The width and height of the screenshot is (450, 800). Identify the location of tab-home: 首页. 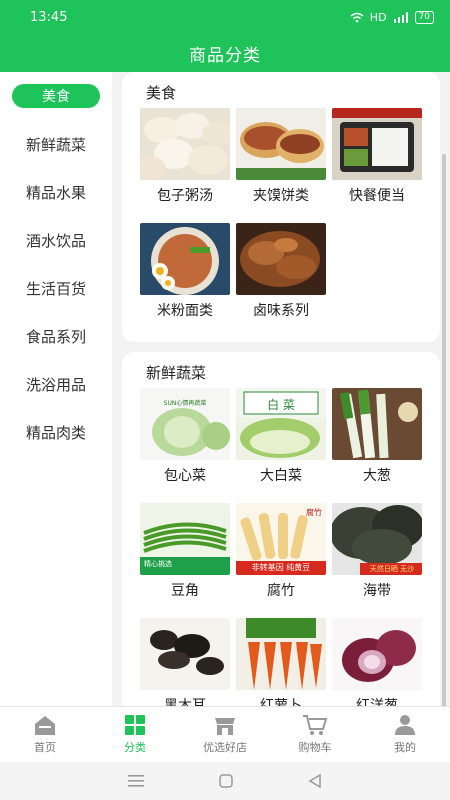
(45, 734).